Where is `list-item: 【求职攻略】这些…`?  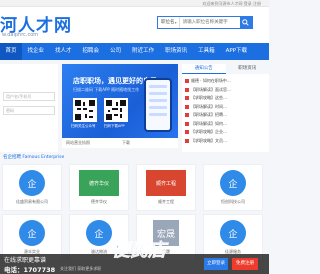
list-item: 【求职攻略】这些… is located at coordinates (226, 98).